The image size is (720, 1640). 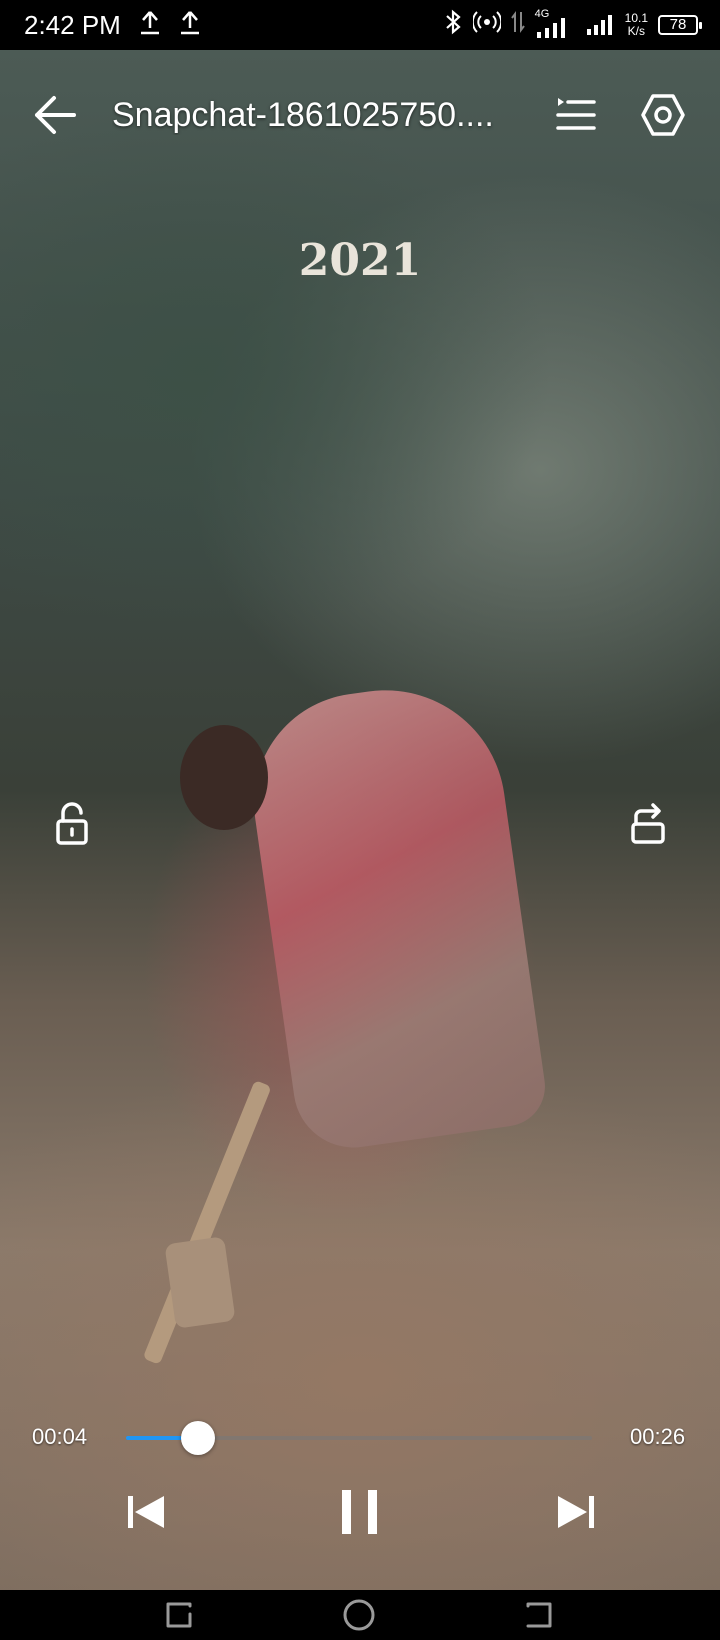 What do you see at coordinates (486, 25) in the screenshot?
I see `hotspot-icon` at bounding box center [486, 25].